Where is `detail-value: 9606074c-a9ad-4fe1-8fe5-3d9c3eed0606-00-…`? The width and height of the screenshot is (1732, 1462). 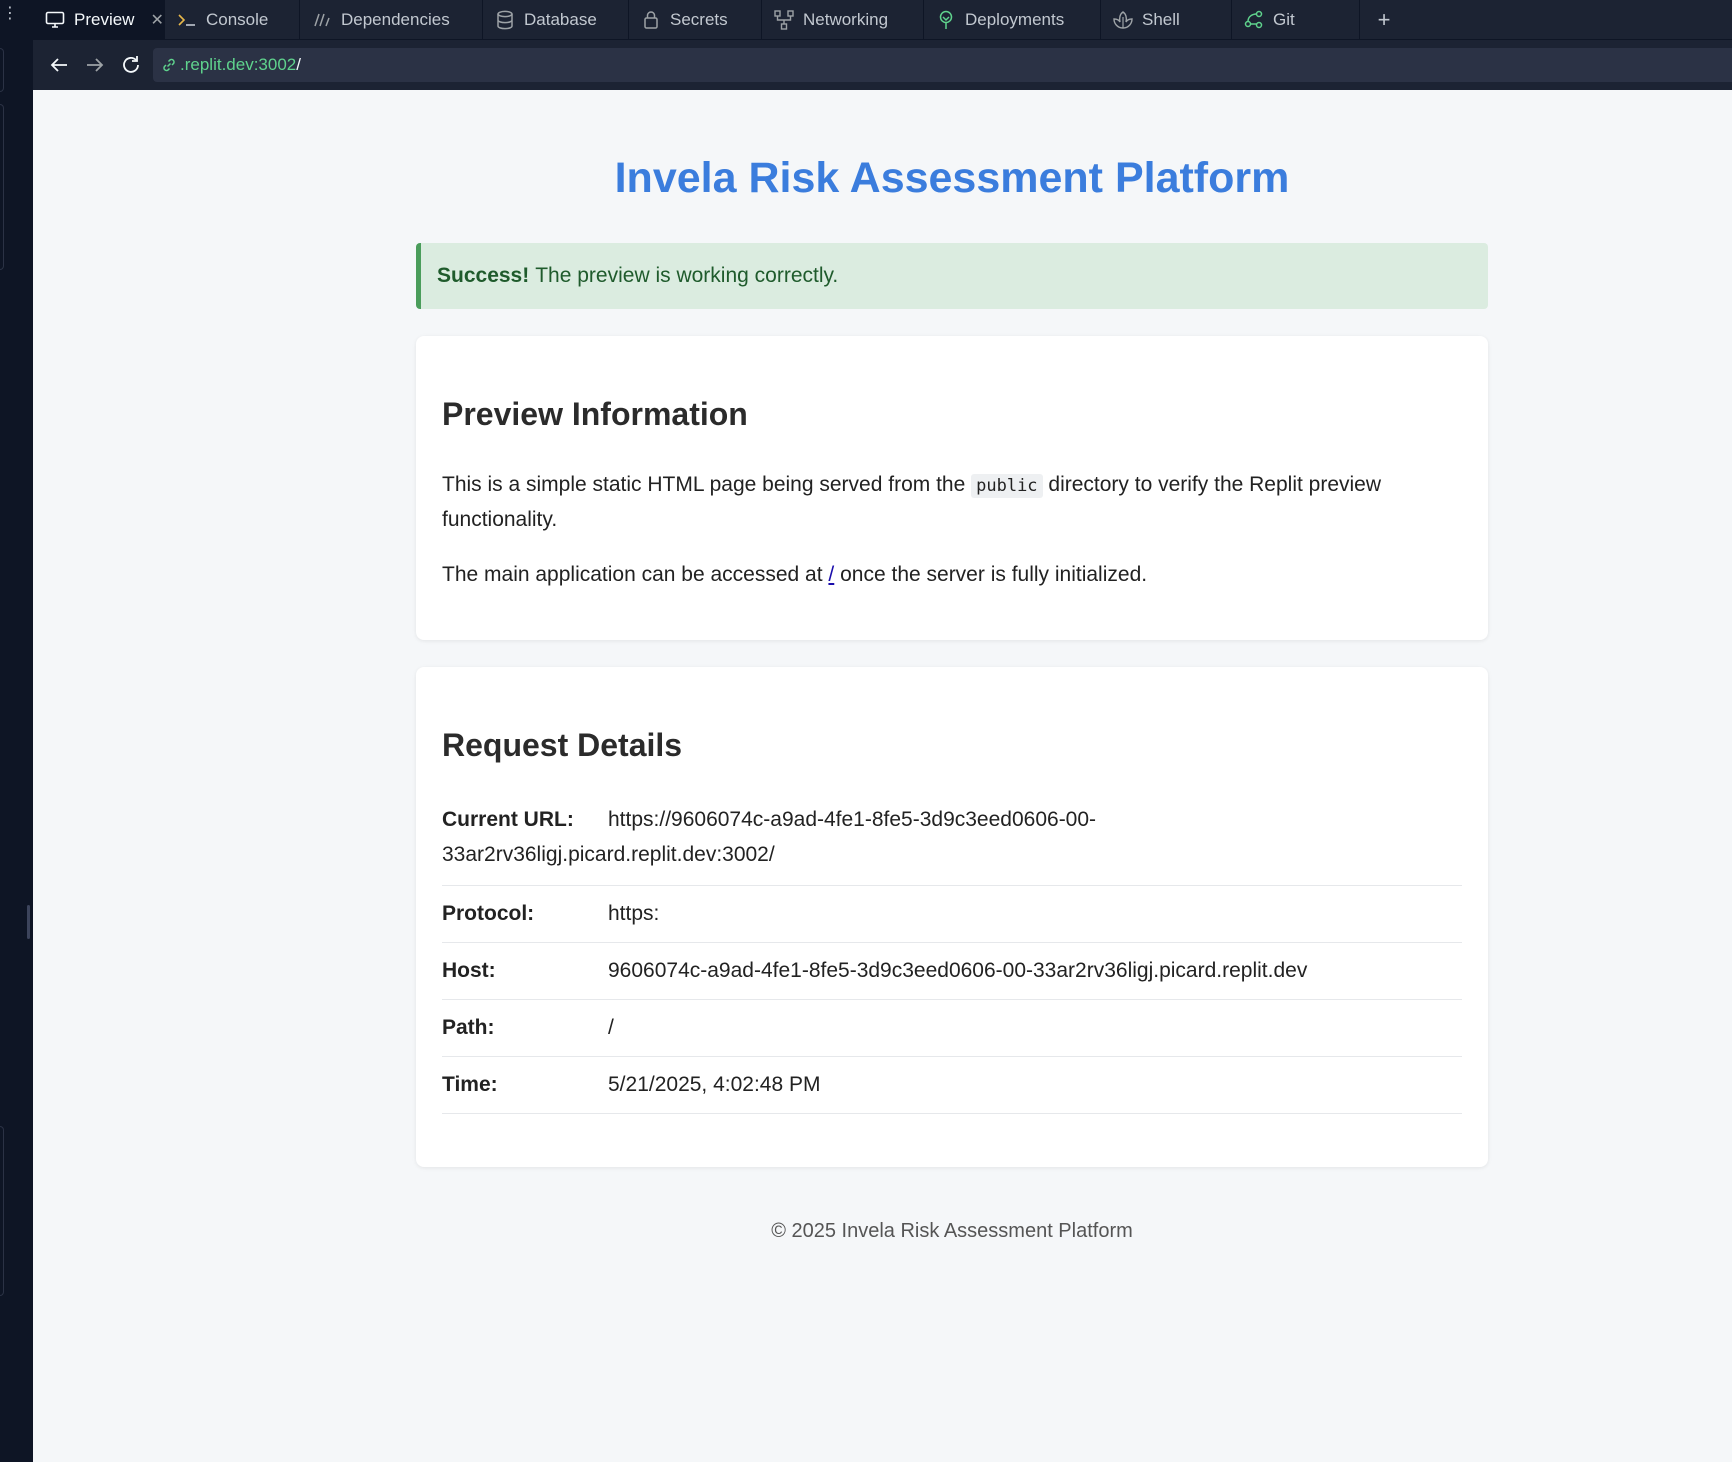
detail-value: 9606074c-a9ad-4fe1-8fe5-3d9c3eed0606-00-… is located at coordinates (958, 970).